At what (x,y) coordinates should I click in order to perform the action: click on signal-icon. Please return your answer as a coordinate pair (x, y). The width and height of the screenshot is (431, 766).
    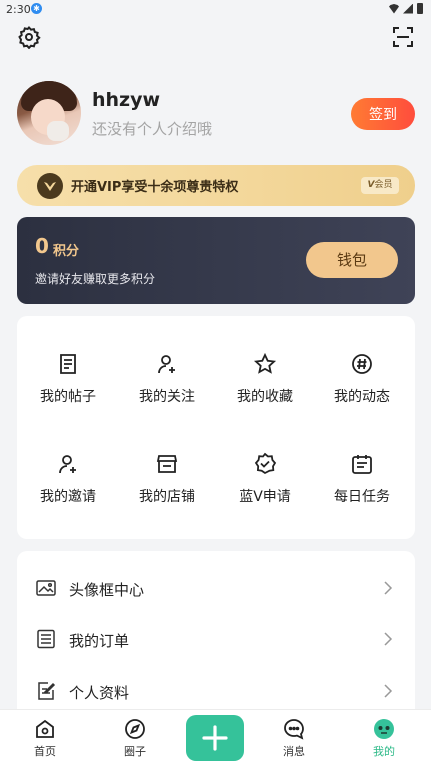
    Looking at the image, I should click on (408, 8).